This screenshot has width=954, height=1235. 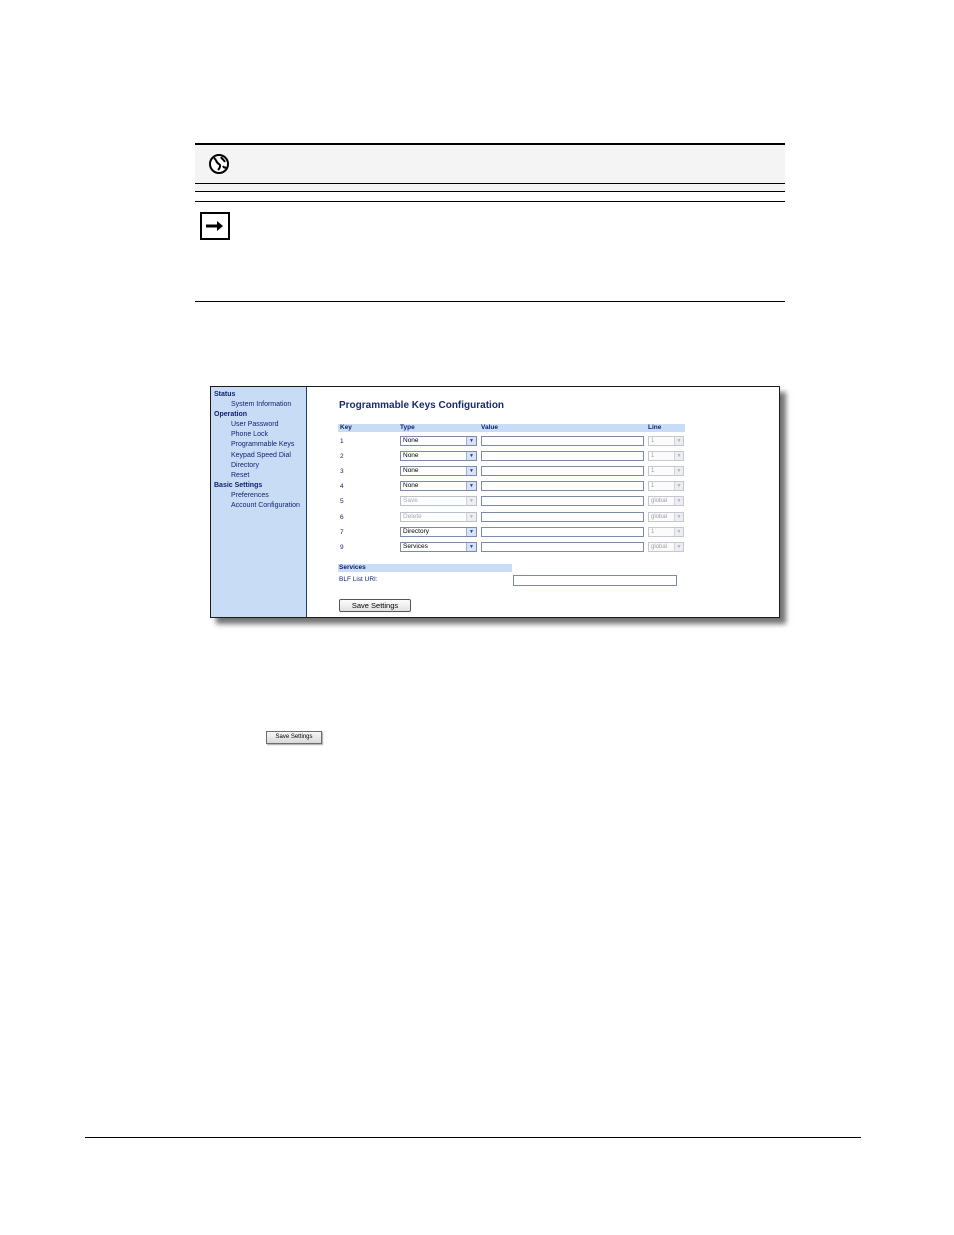 What do you see at coordinates (595, 580) in the screenshot?
I see `blf-list-uri-input` at bounding box center [595, 580].